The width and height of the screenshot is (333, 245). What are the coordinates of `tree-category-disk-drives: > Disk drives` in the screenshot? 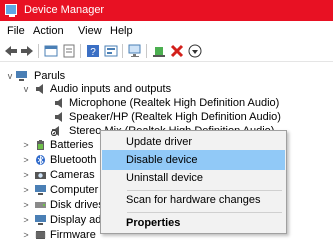 It's located at (51, 205).